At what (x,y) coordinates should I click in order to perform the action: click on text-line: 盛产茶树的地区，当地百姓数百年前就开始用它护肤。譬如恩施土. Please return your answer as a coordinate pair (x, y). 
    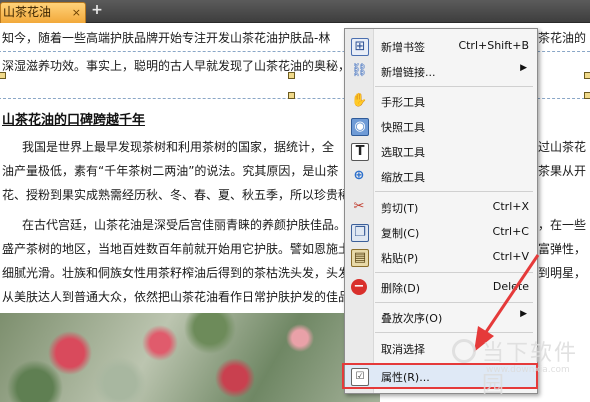
    Looking at the image, I should click on (176, 249).